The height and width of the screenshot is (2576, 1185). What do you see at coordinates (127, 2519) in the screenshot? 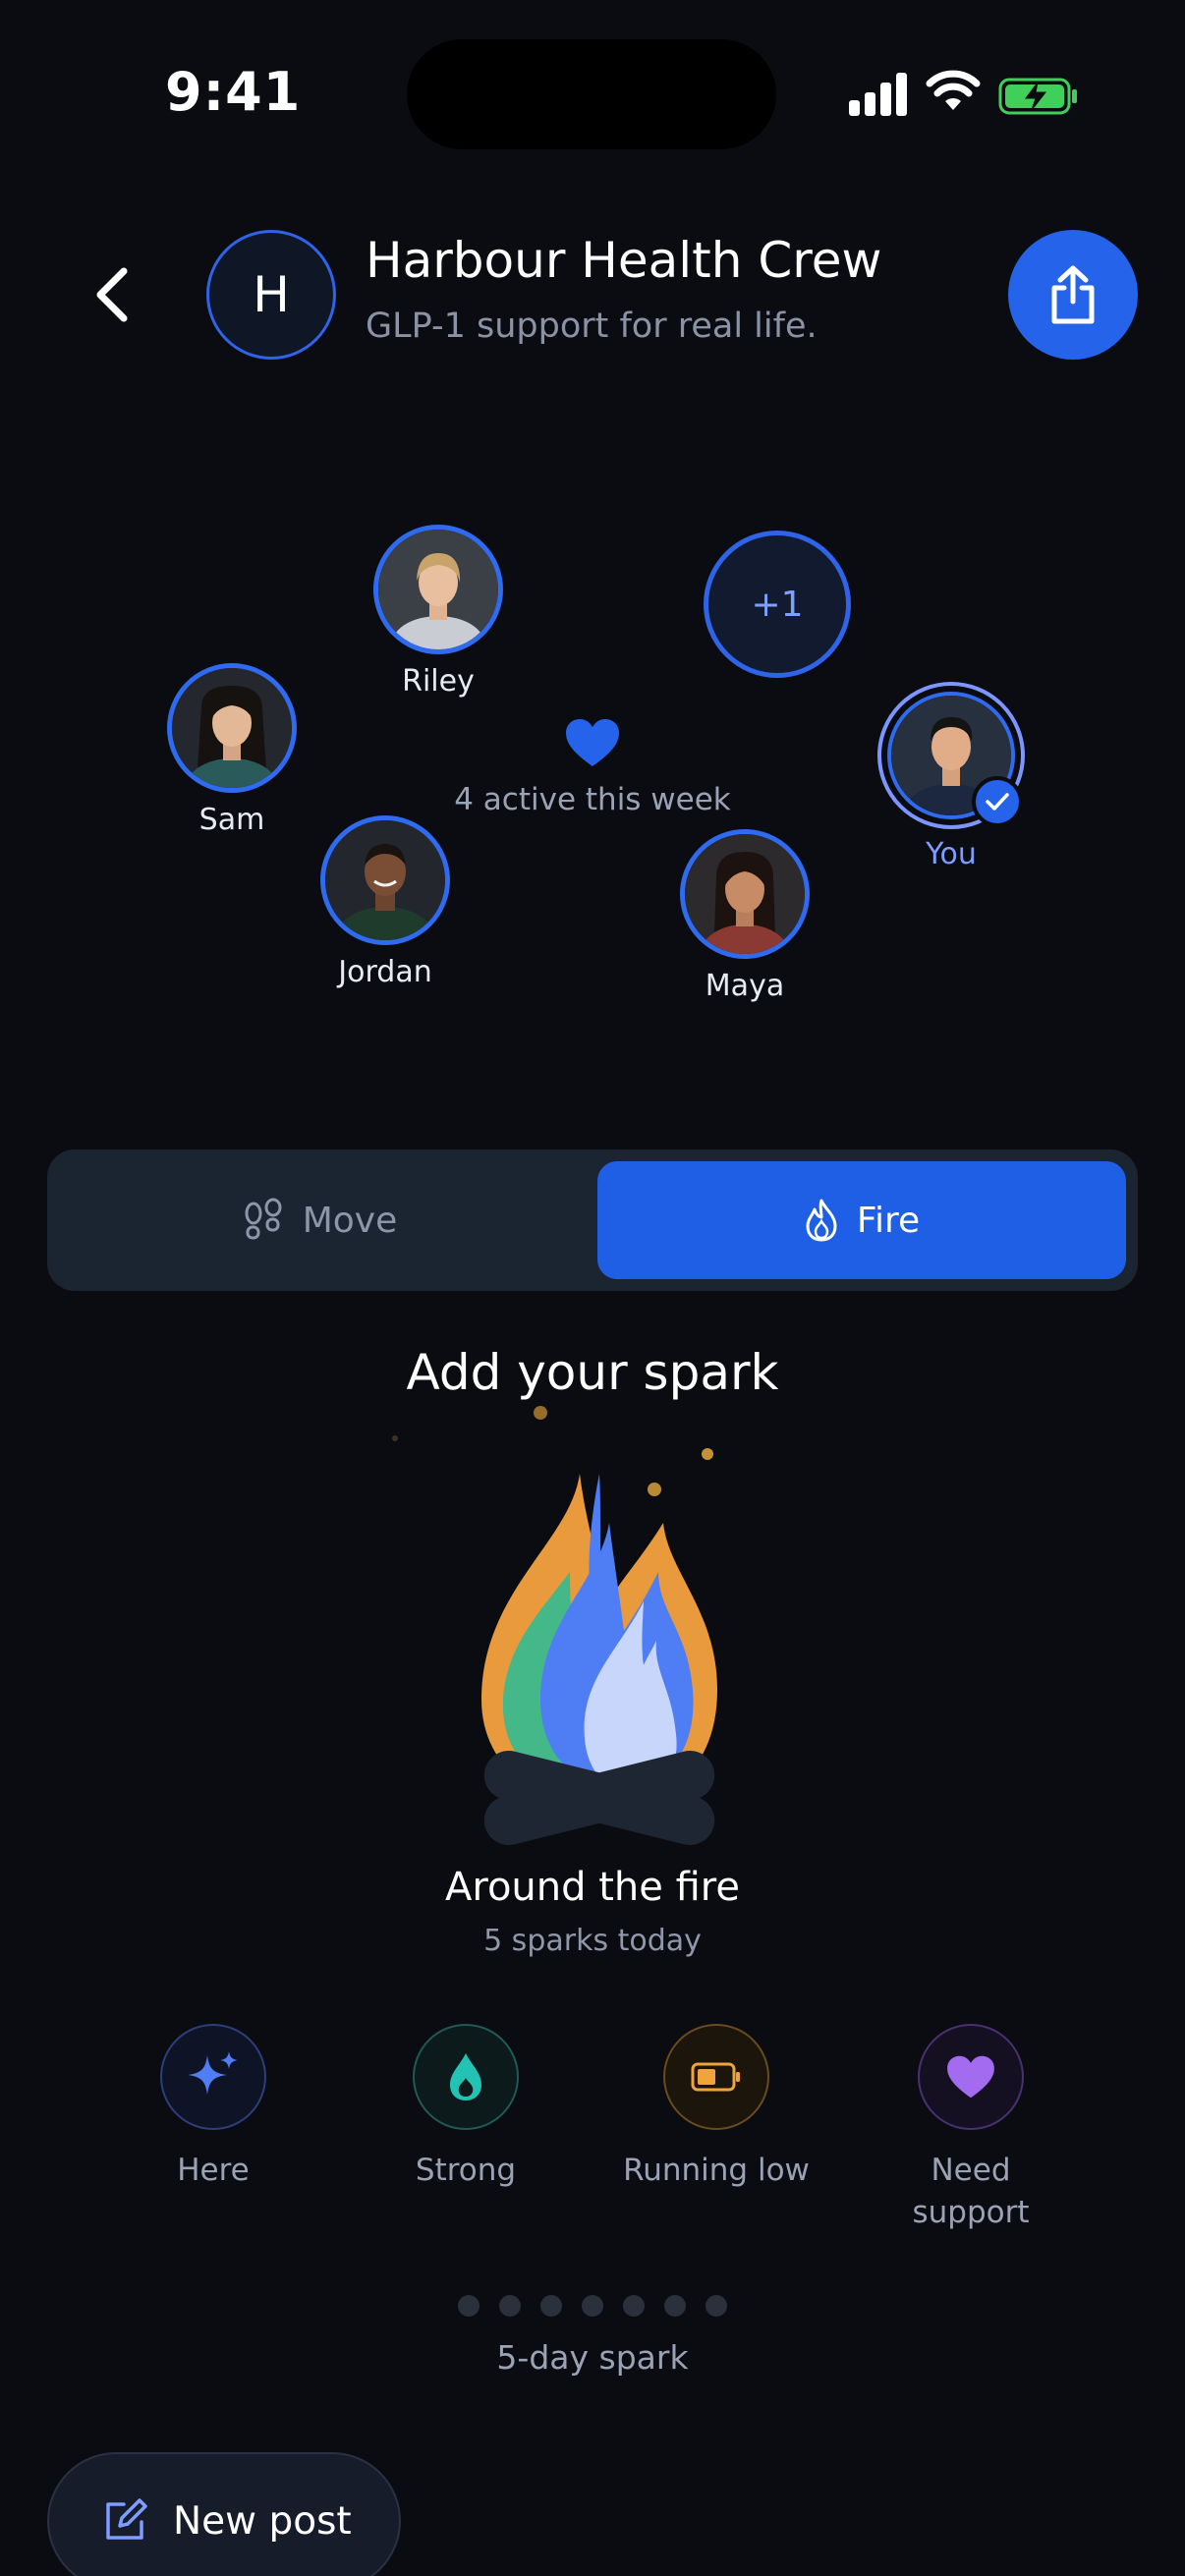
I see `compose-icon` at bounding box center [127, 2519].